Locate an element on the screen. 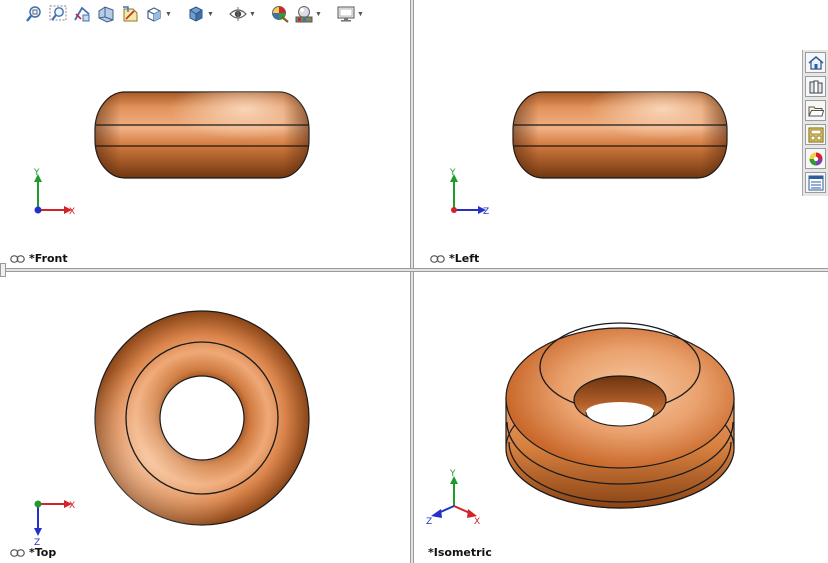  hide-show-items-button is located at coordinates (238, 14).